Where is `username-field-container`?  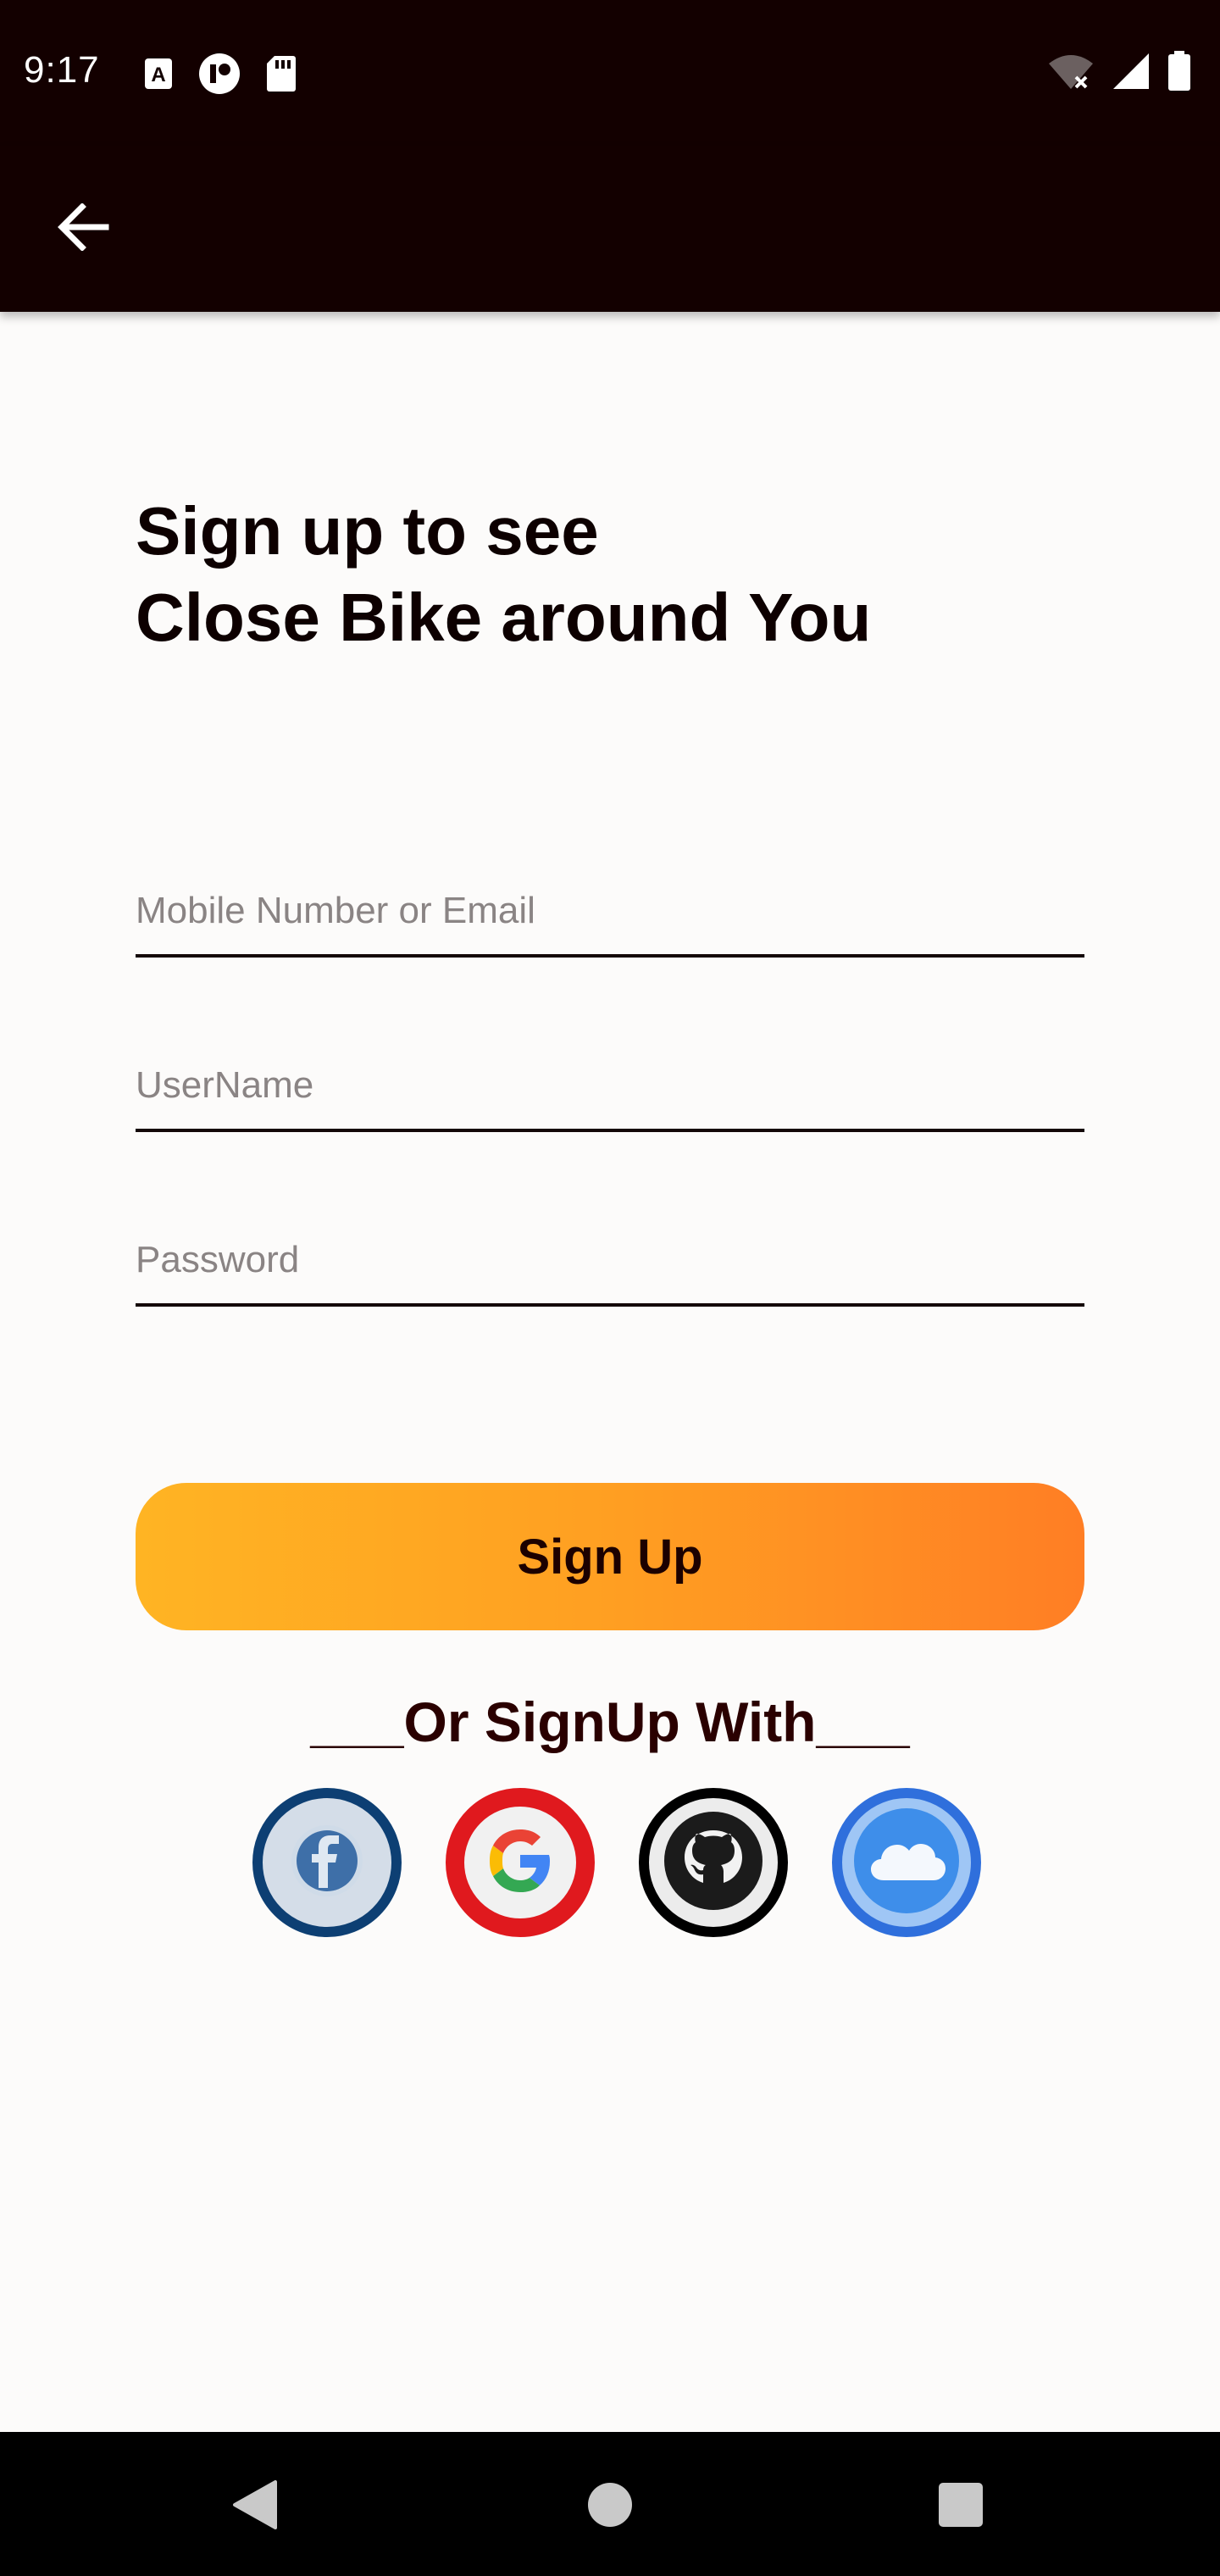 username-field-container is located at coordinates (610, 1079).